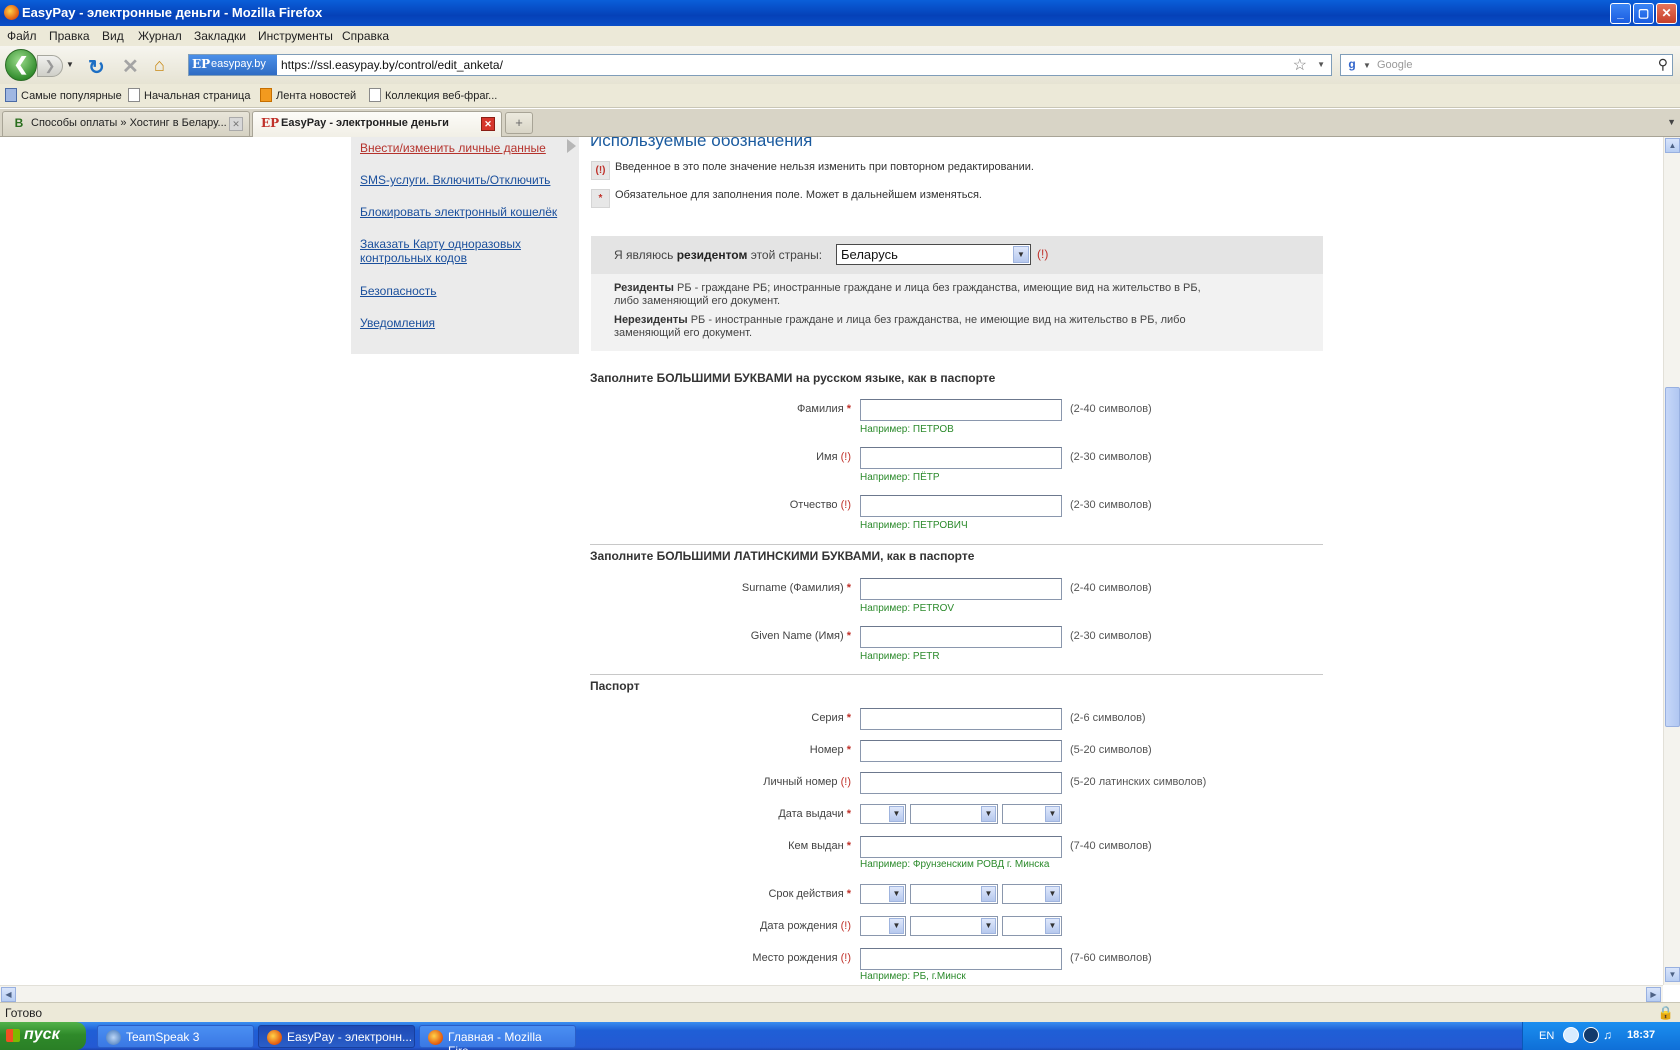 The width and height of the screenshot is (1680, 1058). I want to click on tray-app-icon, so click(1591, 1035).